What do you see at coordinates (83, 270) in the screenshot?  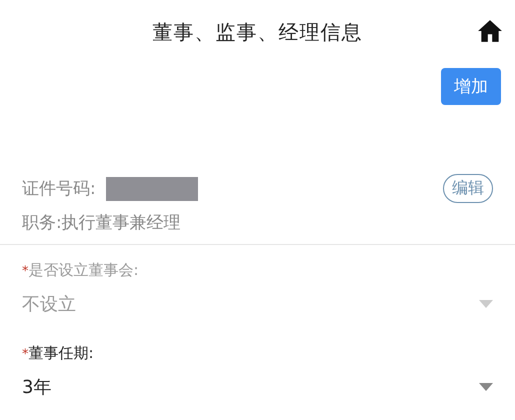 I see `field-label: 是否设立董事会:` at bounding box center [83, 270].